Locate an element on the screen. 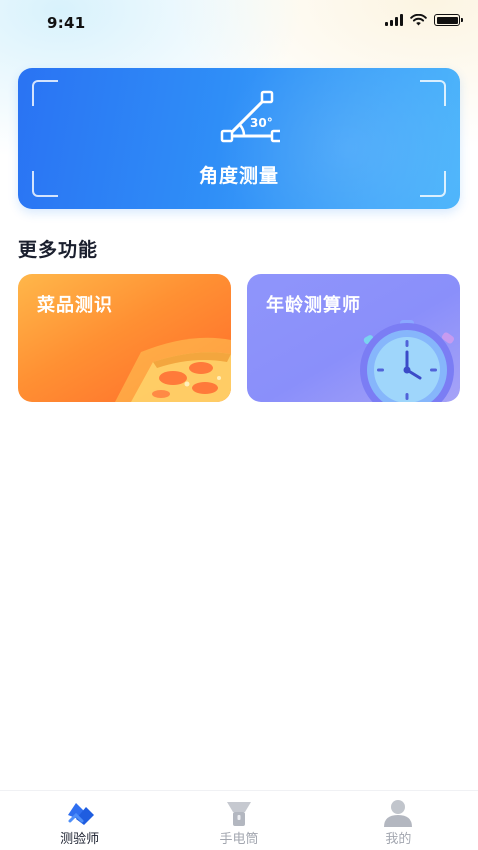 The height and width of the screenshot is (850, 478). tab-mine: 我的 is located at coordinates (398, 820).